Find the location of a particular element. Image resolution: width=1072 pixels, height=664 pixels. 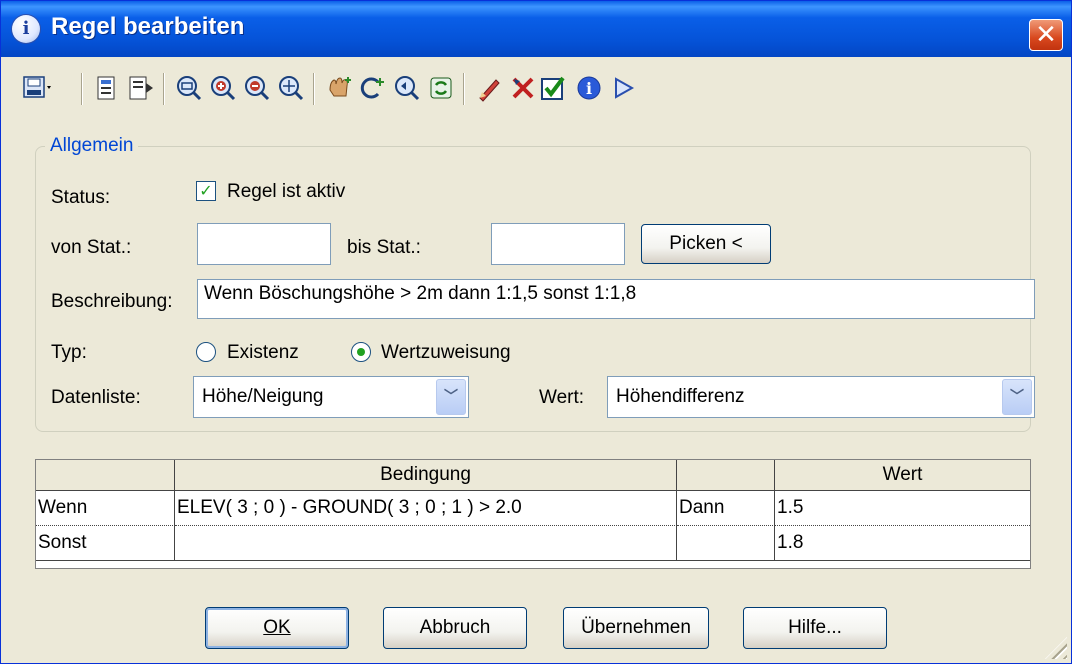

to-station-label: bis Stat.: is located at coordinates (384, 247).